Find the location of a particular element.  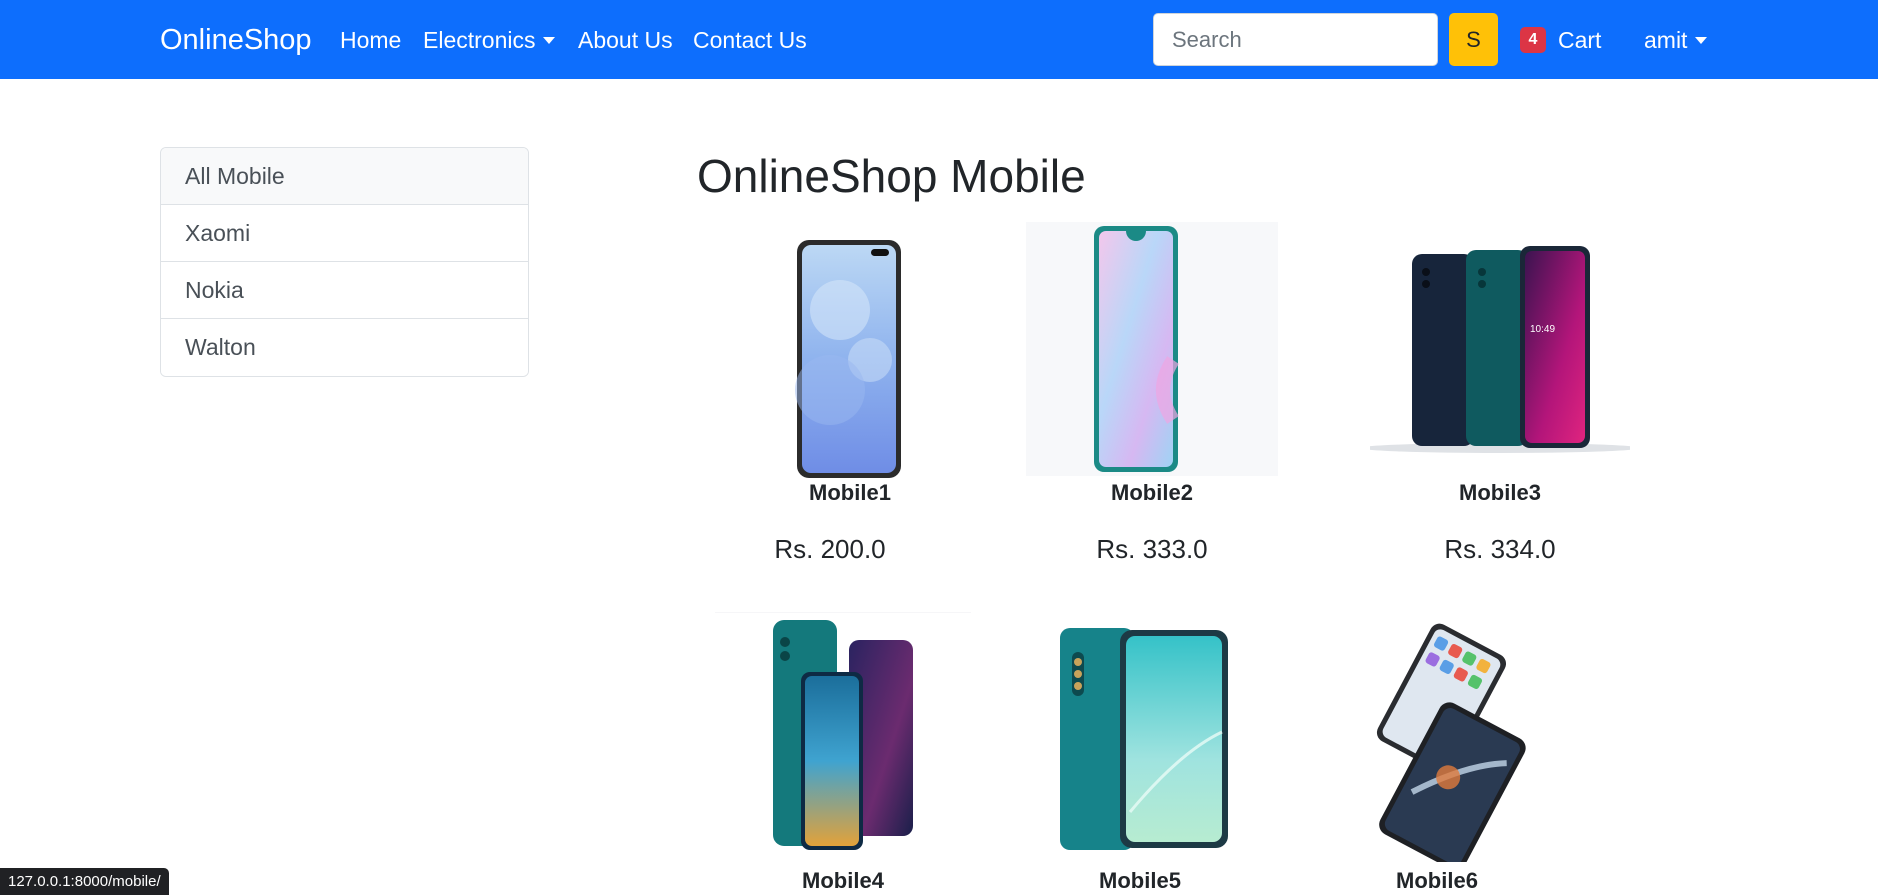

product-name: Mobile2 is located at coordinates (1152, 492).